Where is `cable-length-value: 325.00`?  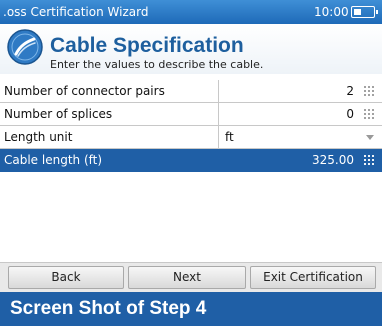
cable-length-value: 325.00 is located at coordinates (333, 160).